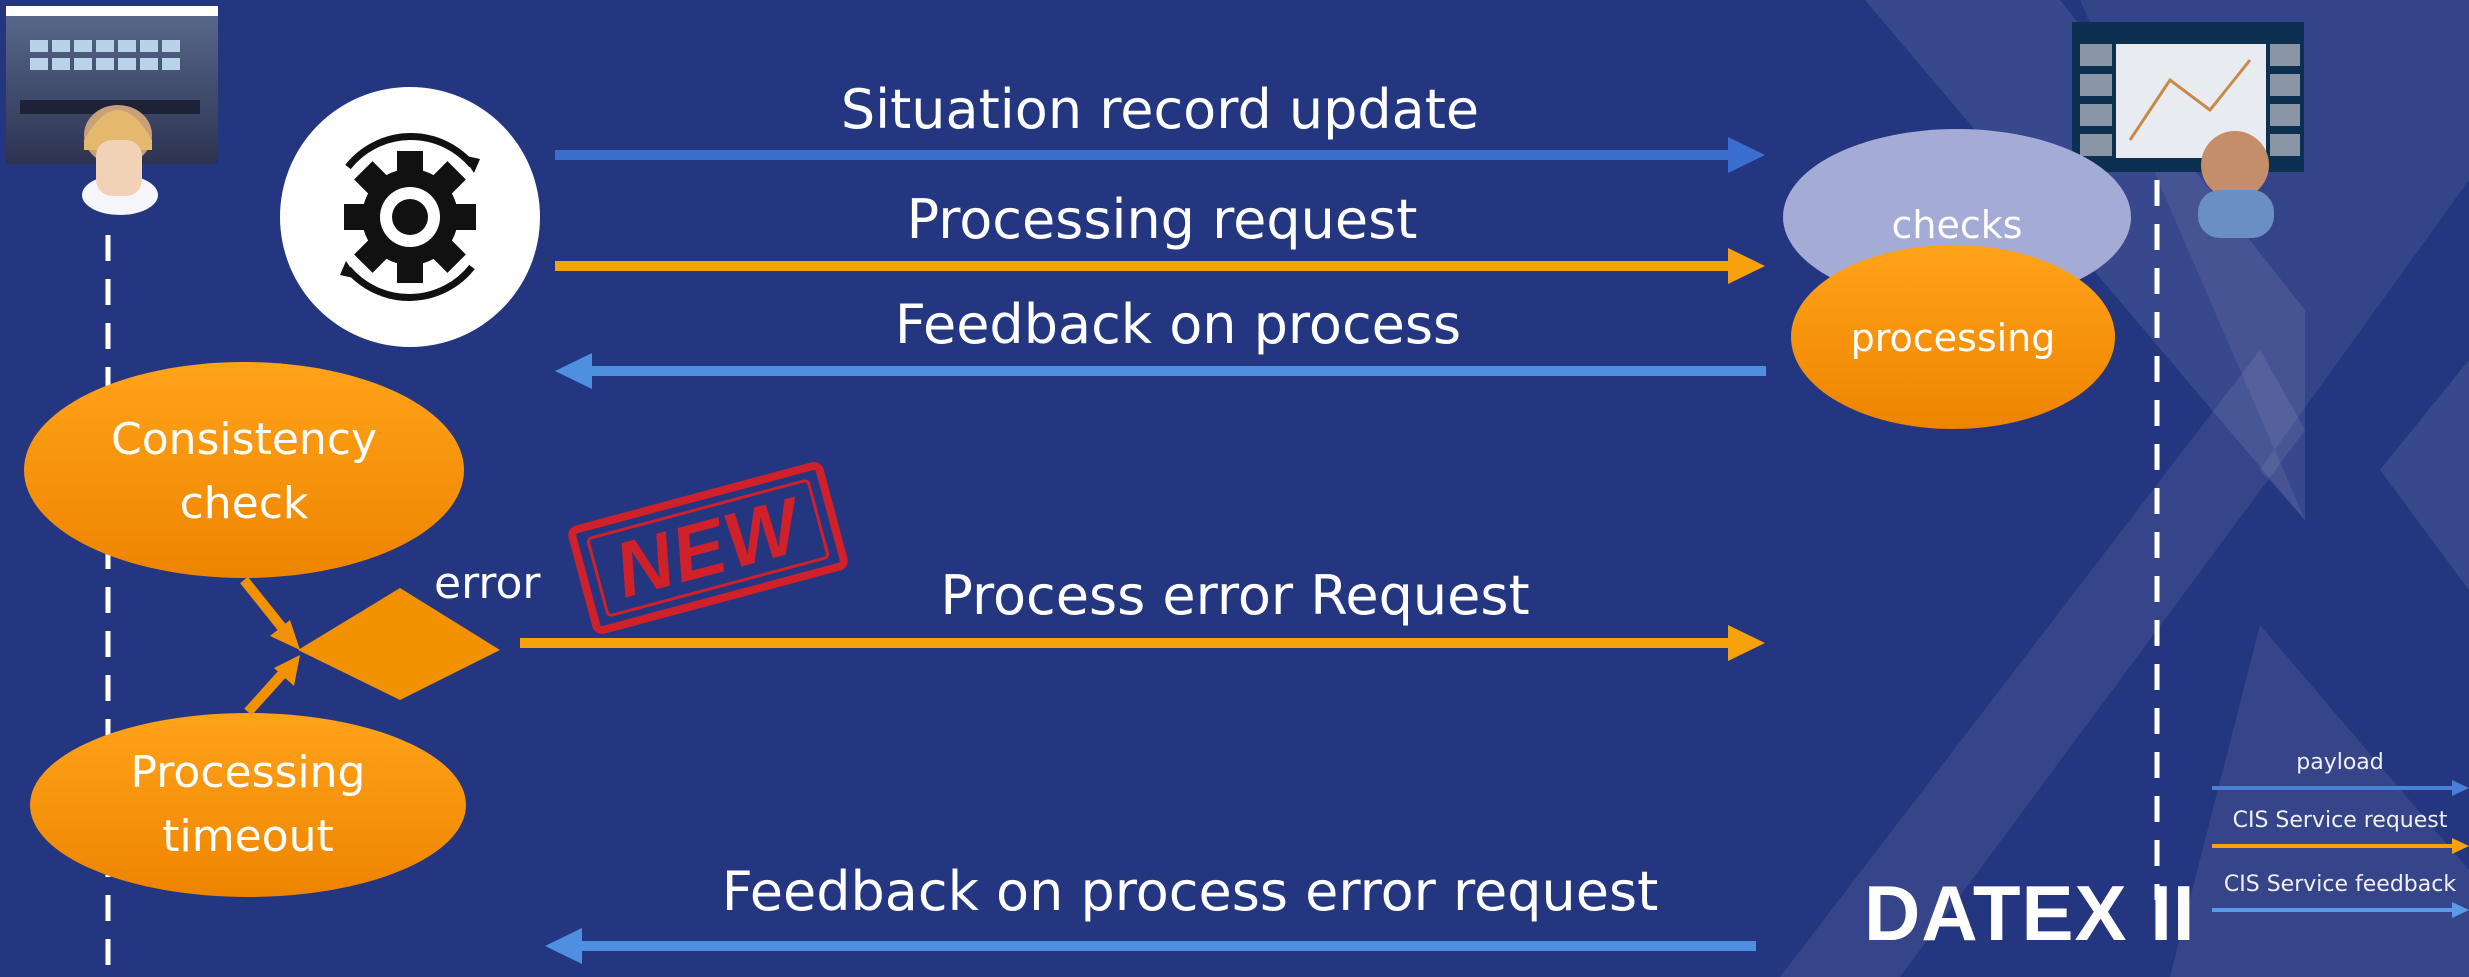  I want to click on processing-timeout-label: Processing timeout, so click(248, 804).